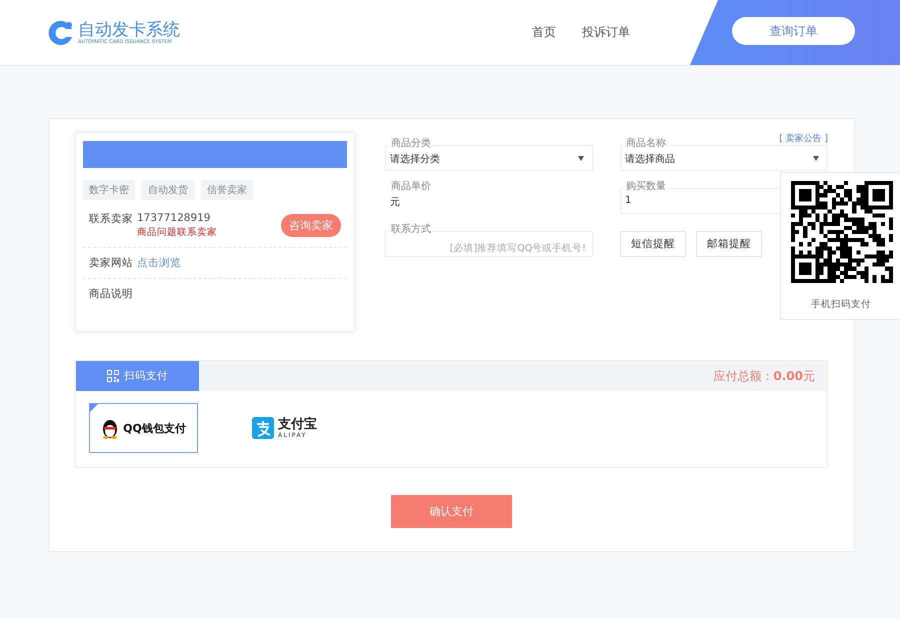 Image resolution: width=900 pixels, height=619 pixels. I want to click on nav-link: 投诉订单, so click(606, 32).